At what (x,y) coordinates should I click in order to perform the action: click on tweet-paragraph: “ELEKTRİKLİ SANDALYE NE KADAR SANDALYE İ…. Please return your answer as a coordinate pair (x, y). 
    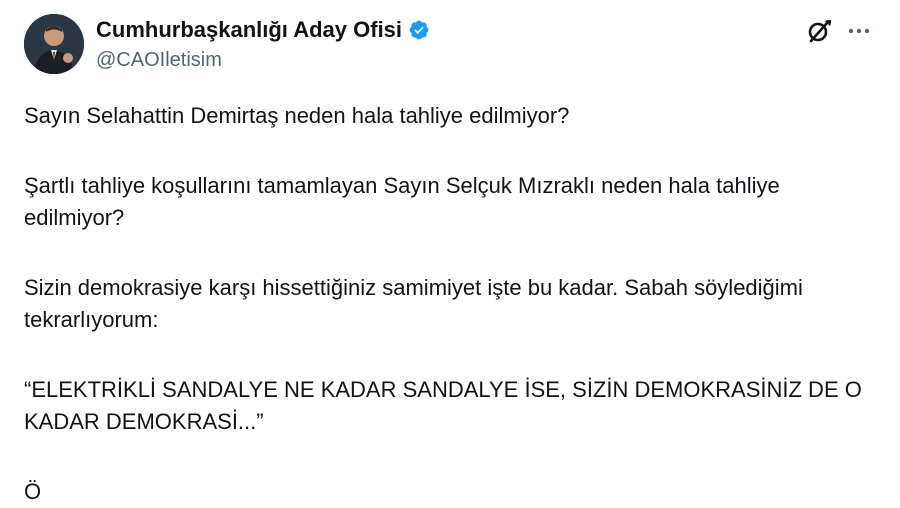
    Looking at the image, I should click on (443, 405).